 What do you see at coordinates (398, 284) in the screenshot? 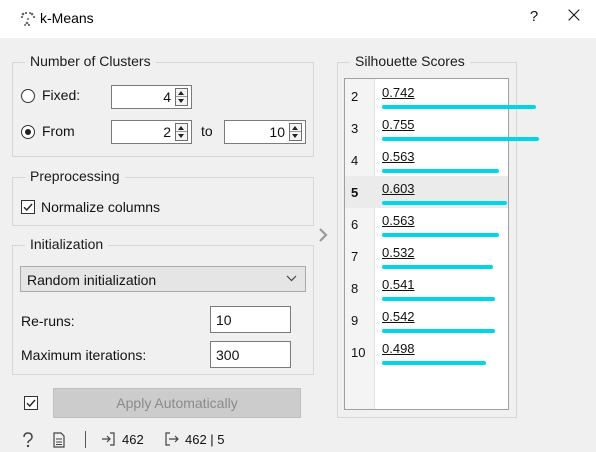
I see `silhouette-score: 0.541` at bounding box center [398, 284].